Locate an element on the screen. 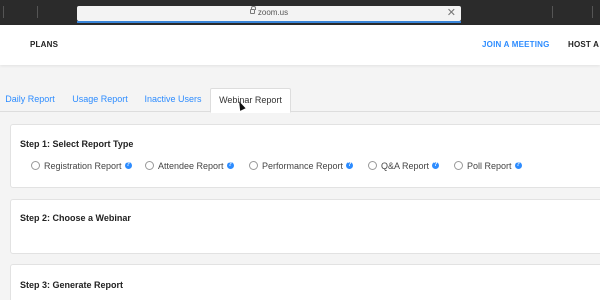  radio-poll-report: Poll Report? is located at coordinates (488, 167).